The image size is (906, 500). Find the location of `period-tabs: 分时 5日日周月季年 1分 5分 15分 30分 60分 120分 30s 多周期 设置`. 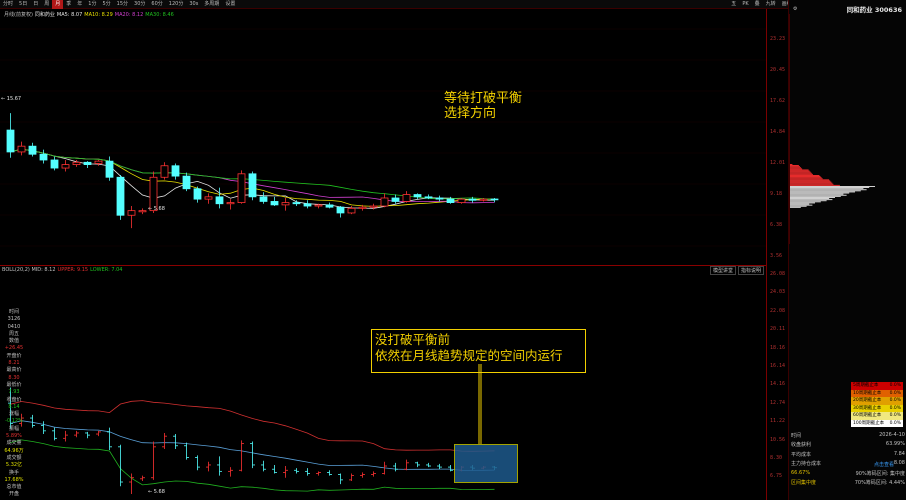

period-tabs: 分时 5日日周月季年 1分 5分 15分 30分 60分 120分 30s 多周期 设置 is located at coordinates (119, 4).